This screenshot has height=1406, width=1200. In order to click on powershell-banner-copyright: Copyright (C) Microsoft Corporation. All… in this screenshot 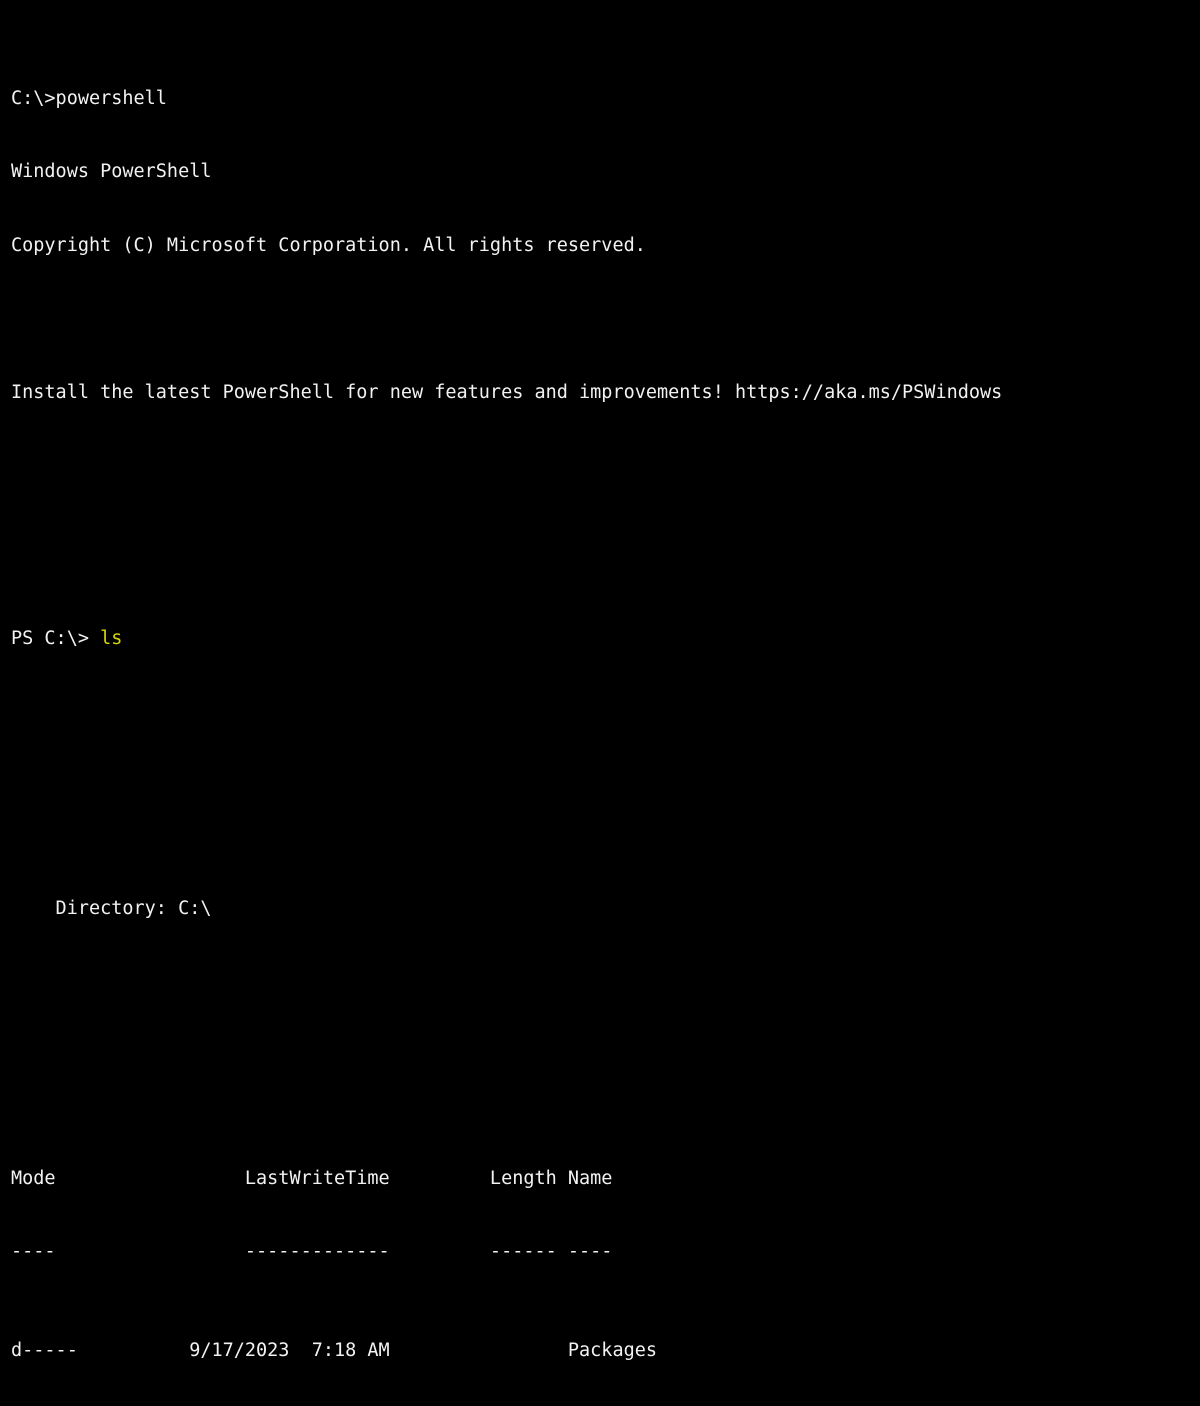, I will do `click(328, 245)`.